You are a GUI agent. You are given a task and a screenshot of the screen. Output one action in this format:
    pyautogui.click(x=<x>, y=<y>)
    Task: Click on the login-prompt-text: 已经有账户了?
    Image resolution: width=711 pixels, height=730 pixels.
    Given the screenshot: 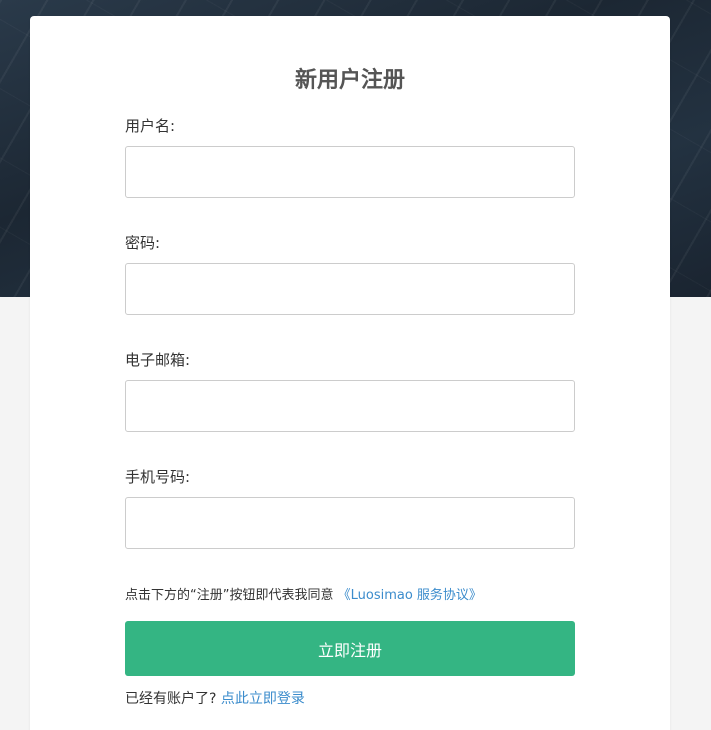 What is the action you would take?
    pyautogui.click(x=171, y=699)
    